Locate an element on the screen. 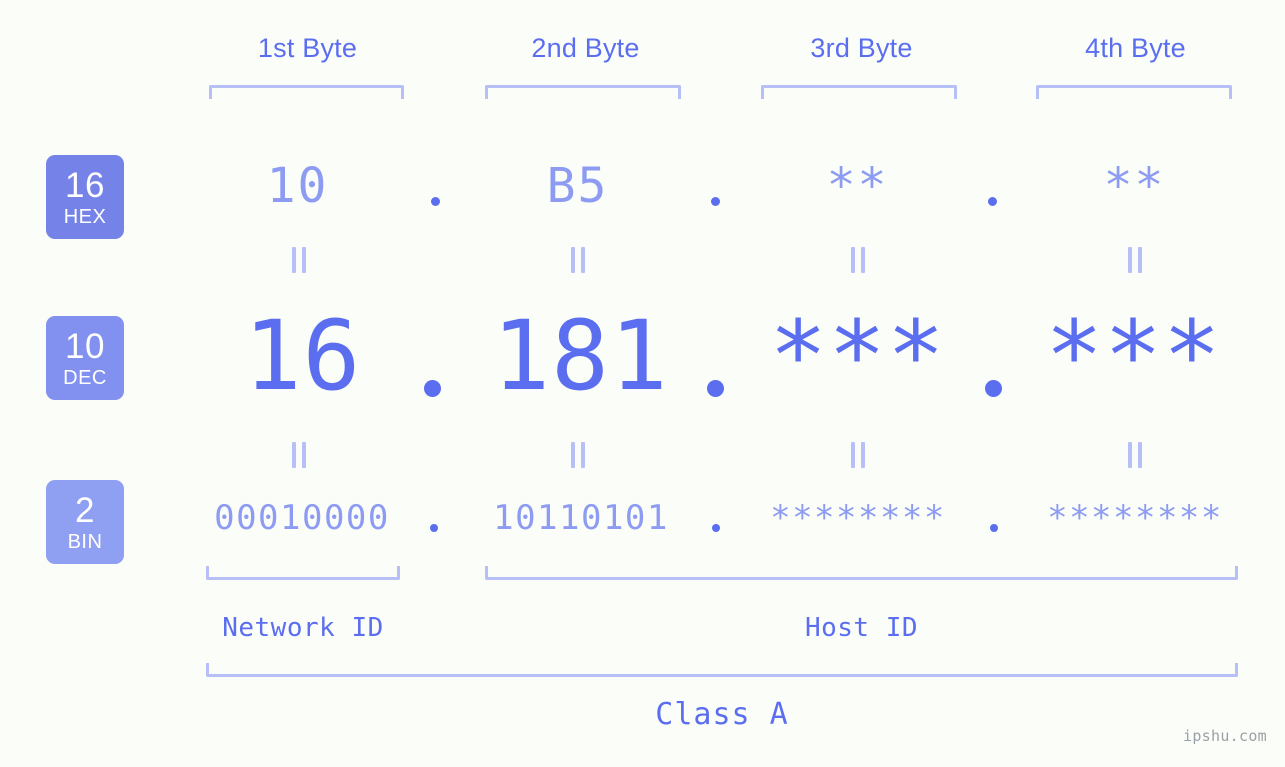  hex-byte-1: 10 is located at coordinates (297, 186).